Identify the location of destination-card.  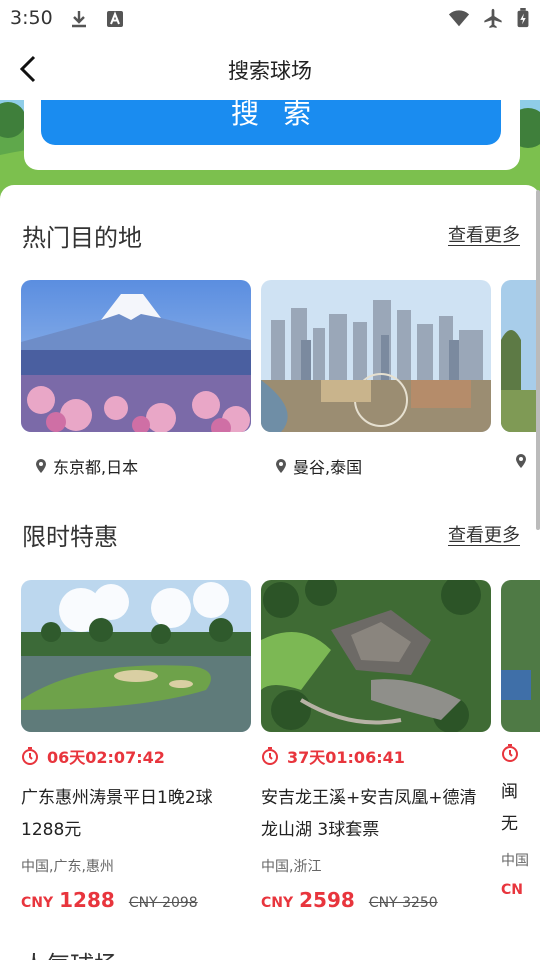
(520, 374).